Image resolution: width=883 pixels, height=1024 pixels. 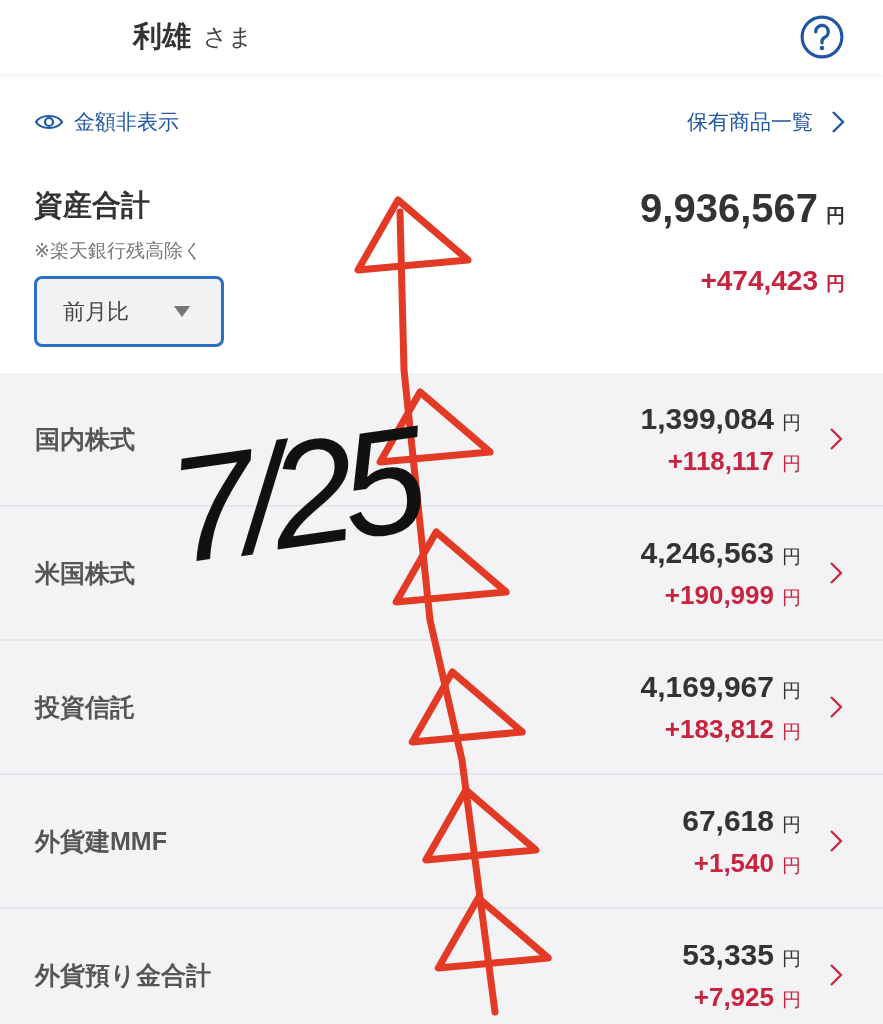 I want to click on holdings-link: 保有商品一覧, so click(x=766, y=122).